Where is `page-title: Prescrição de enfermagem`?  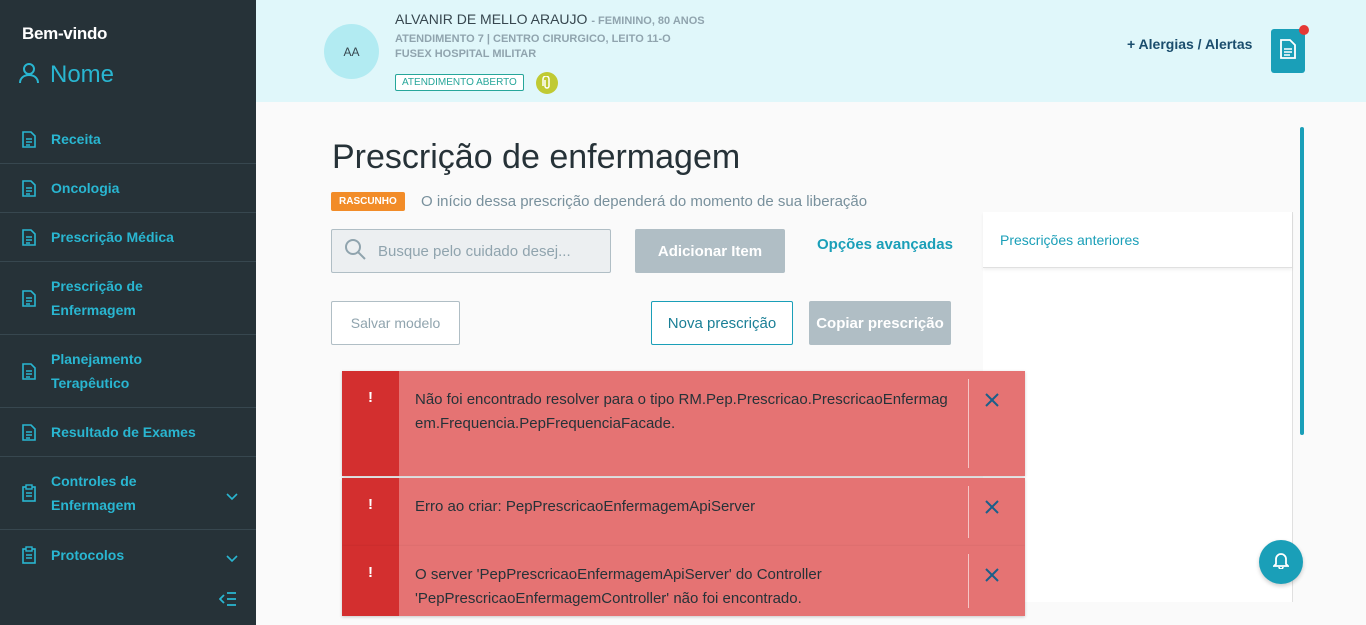
page-title: Prescrição de enfermagem is located at coordinates (536, 157).